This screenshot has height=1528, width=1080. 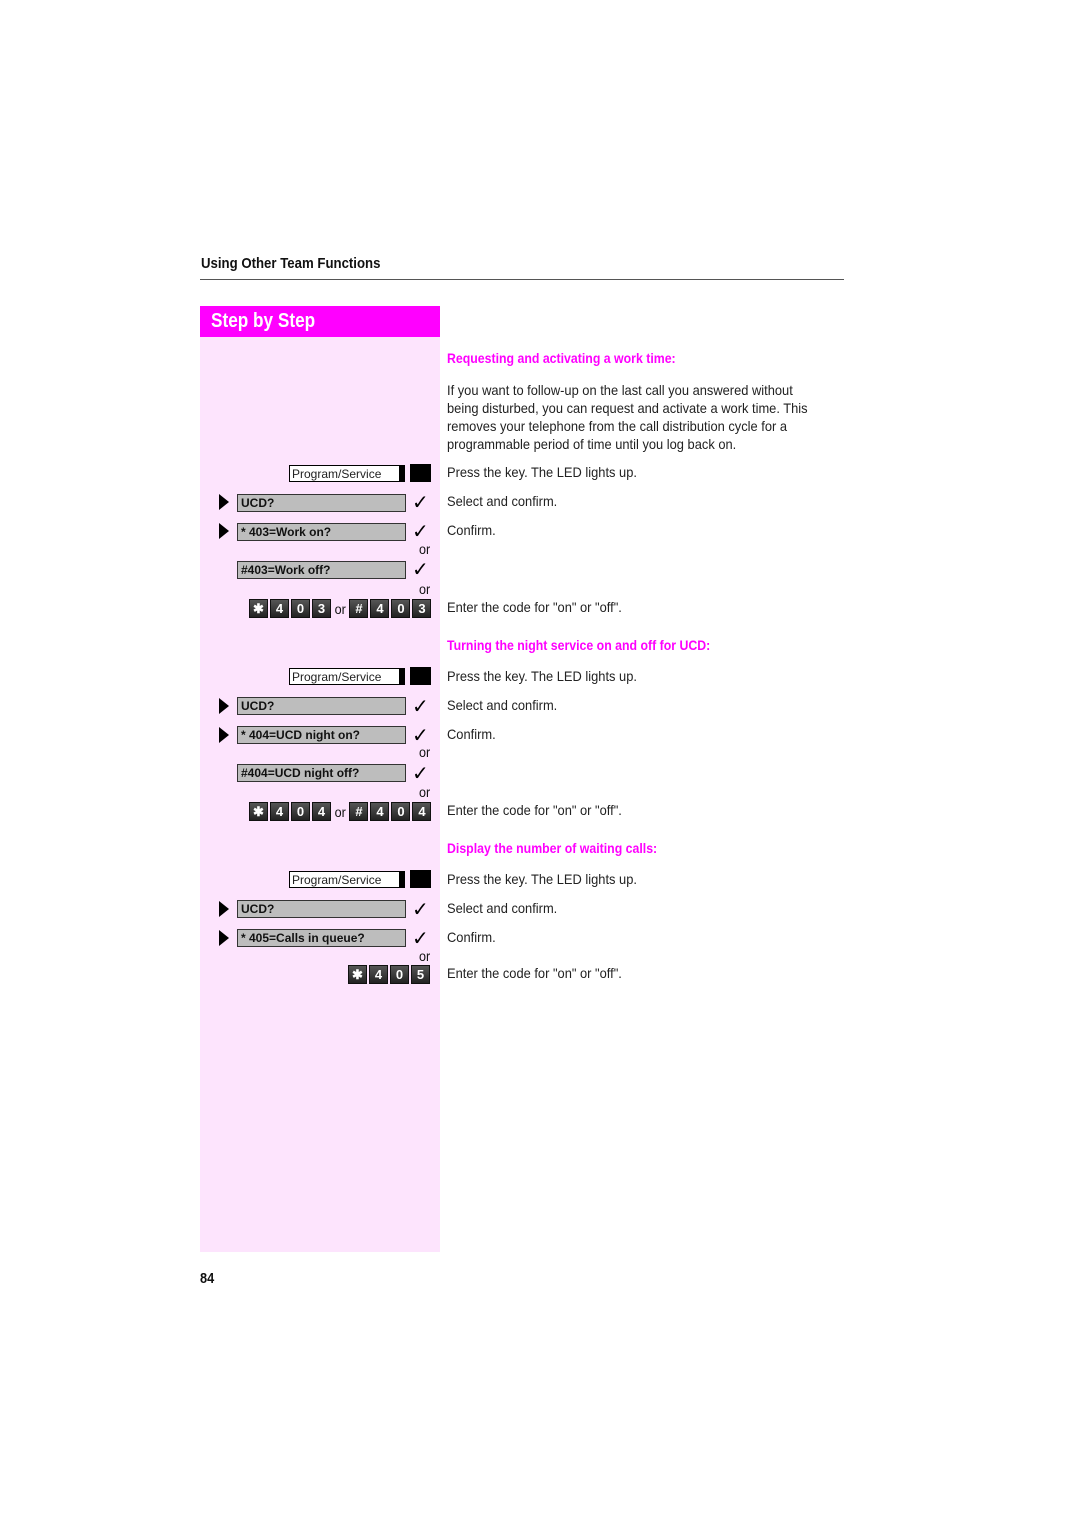 I want to click on display-option-text: * 405=Calls in queue?, so click(x=303, y=938).